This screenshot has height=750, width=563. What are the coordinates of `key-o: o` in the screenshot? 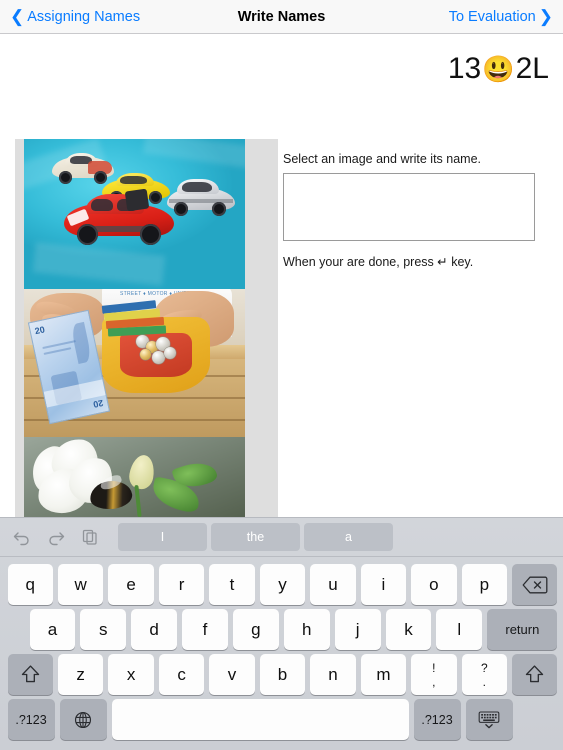 It's located at (434, 584).